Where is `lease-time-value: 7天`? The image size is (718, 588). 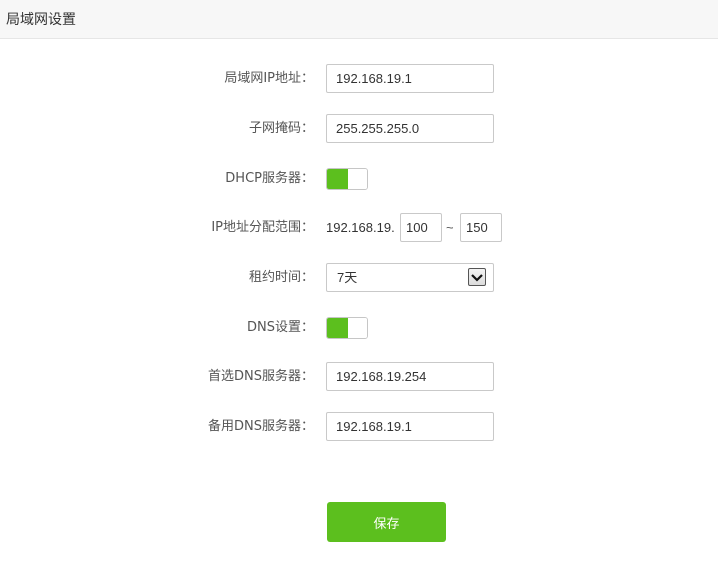 lease-time-value: 7天 is located at coordinates (347, 277).